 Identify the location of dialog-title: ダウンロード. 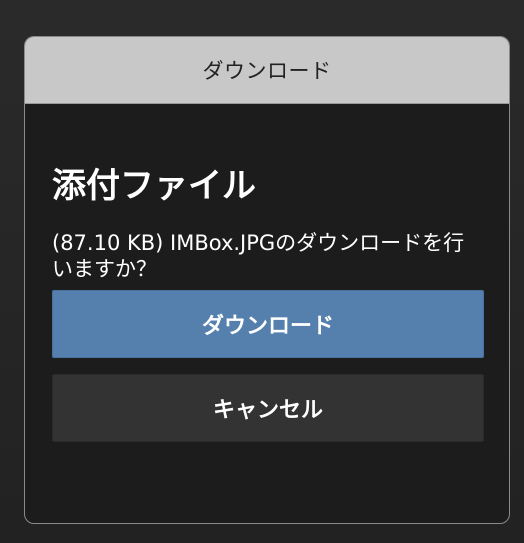
(267, 71).